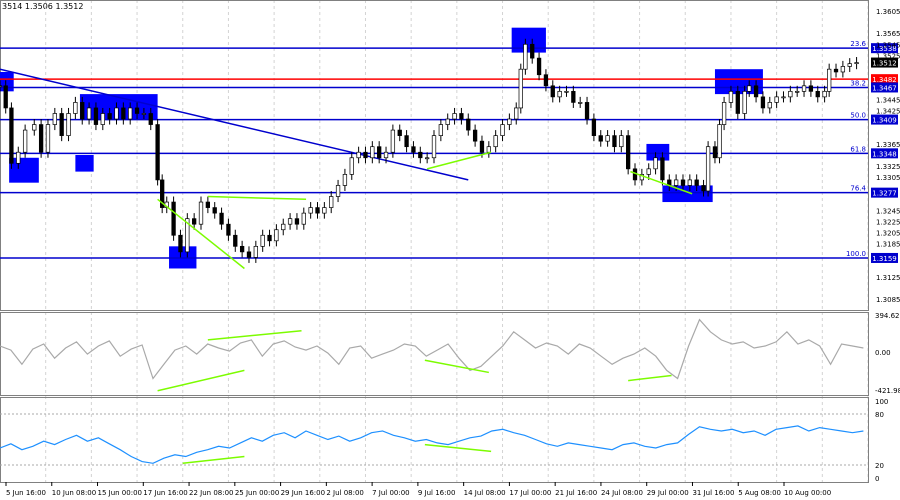 Image resolution: width=900 pixels, height=500 pixels. Describe the element at coordinates (858, 189) in the screenshot. I see `fib-label: 76.4` at that location.